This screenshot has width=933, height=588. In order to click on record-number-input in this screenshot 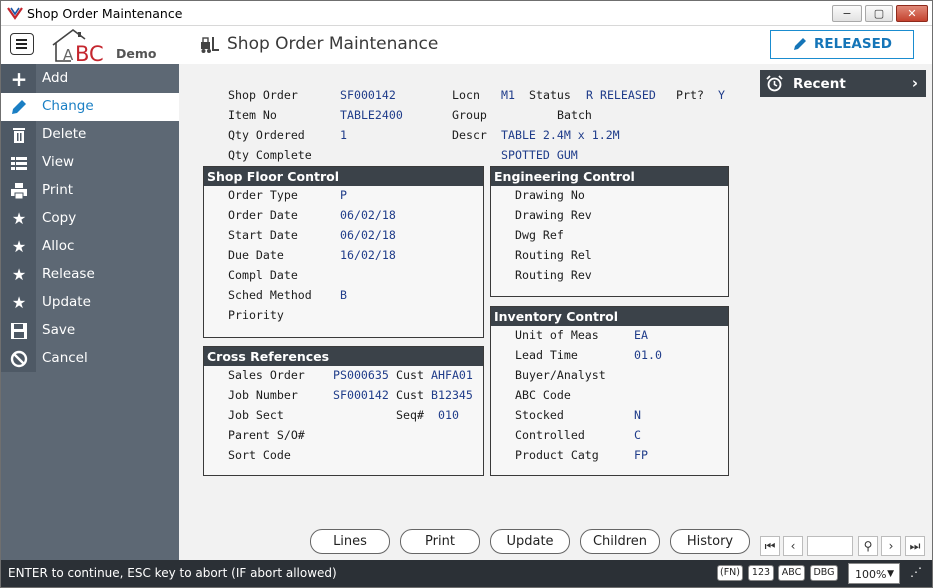, I will do `click(830, 546)`.